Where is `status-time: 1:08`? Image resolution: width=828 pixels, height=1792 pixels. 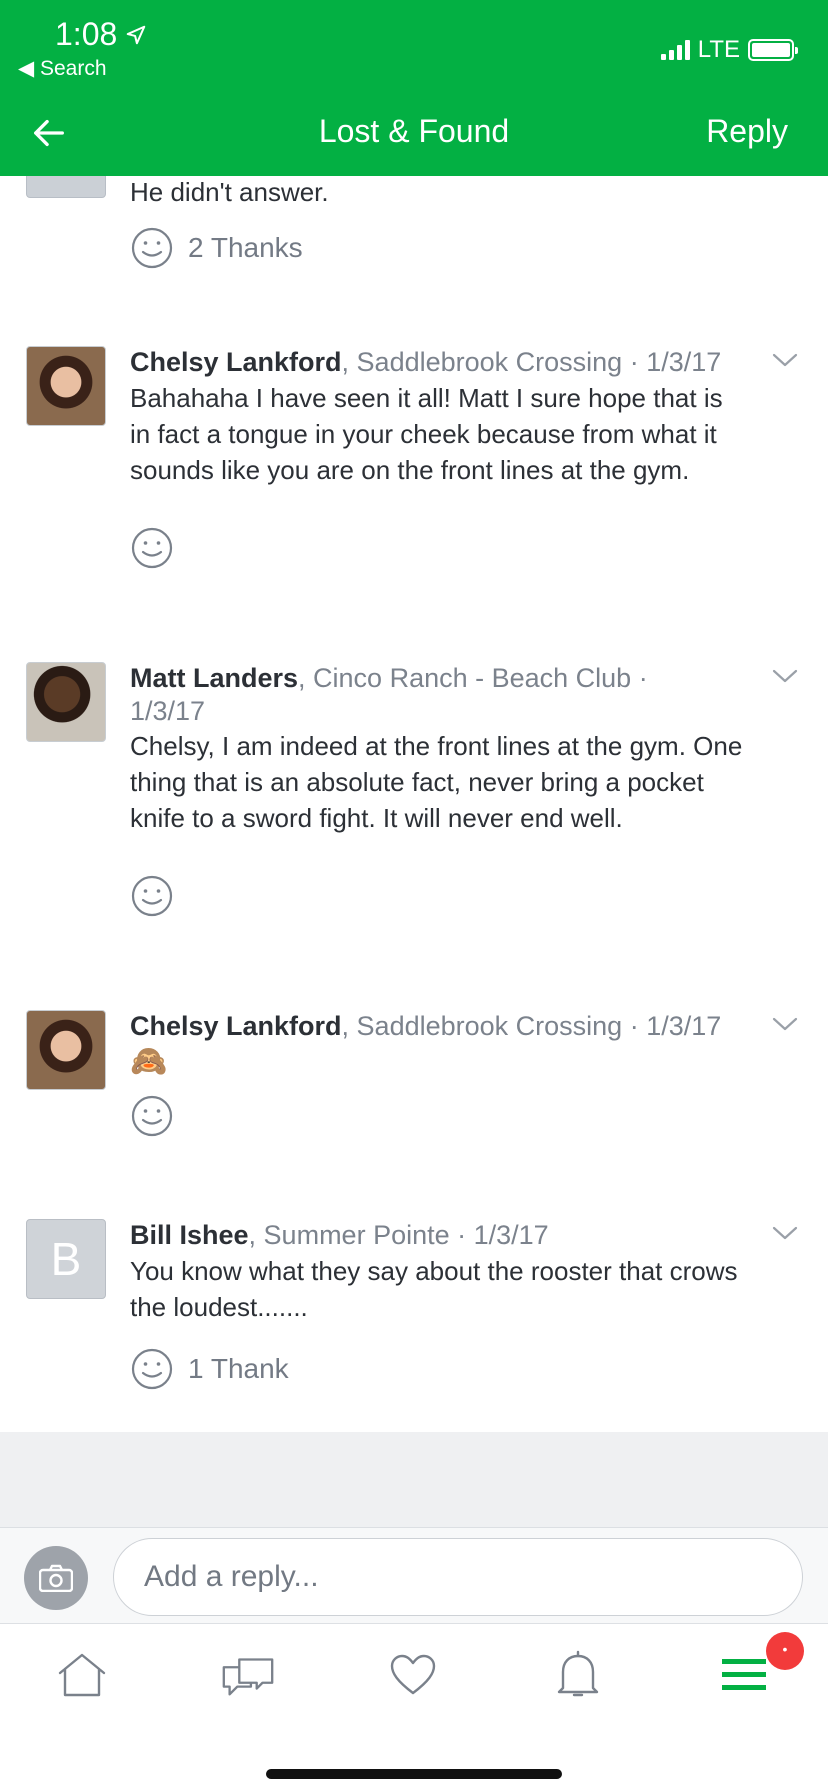
status-time: 1:08 is located at coordinates (101, 34).